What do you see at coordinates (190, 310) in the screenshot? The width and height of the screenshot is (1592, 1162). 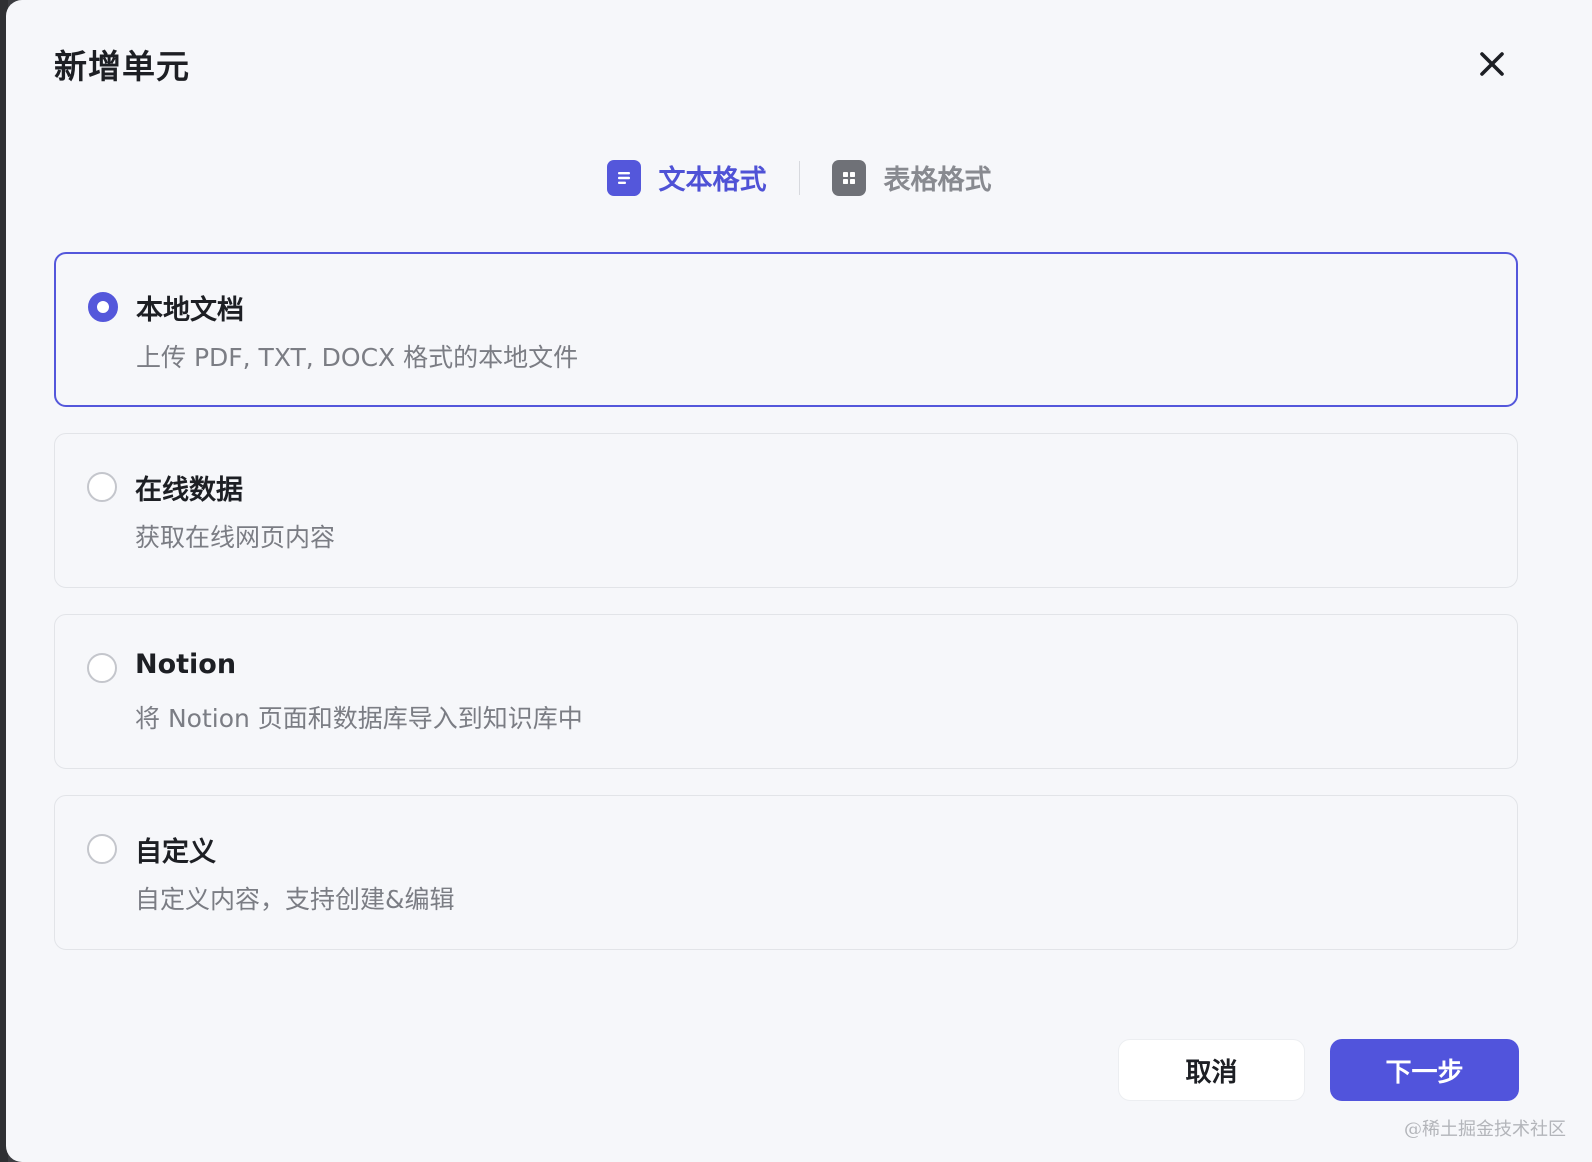 I see `option-title: 本地文档` at bounding box center [190, 310].